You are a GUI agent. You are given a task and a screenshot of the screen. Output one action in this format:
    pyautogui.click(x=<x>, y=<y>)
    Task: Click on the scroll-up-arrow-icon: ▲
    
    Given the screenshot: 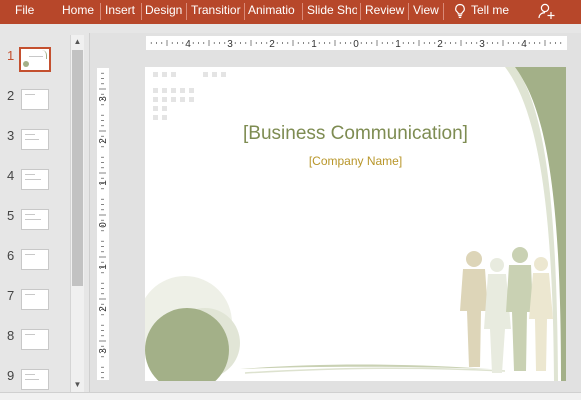 What is the action you would take?
    pyautogui.click(x=77, y=41)
    